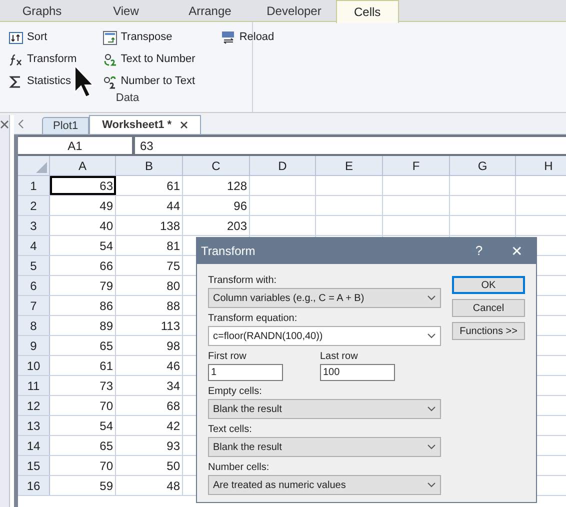 The width and height of the screenshot is (566, 507). What do you see at coordinates (34, 405) in the screenshot?
I see `row-header: 12` at bounding box center [34, 405].